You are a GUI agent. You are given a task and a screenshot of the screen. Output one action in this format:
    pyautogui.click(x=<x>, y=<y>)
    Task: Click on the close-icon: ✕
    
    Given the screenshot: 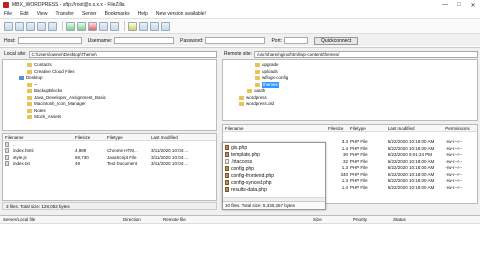 What is the action you would take?
    pyautogui.click(x=473, y=5)
    